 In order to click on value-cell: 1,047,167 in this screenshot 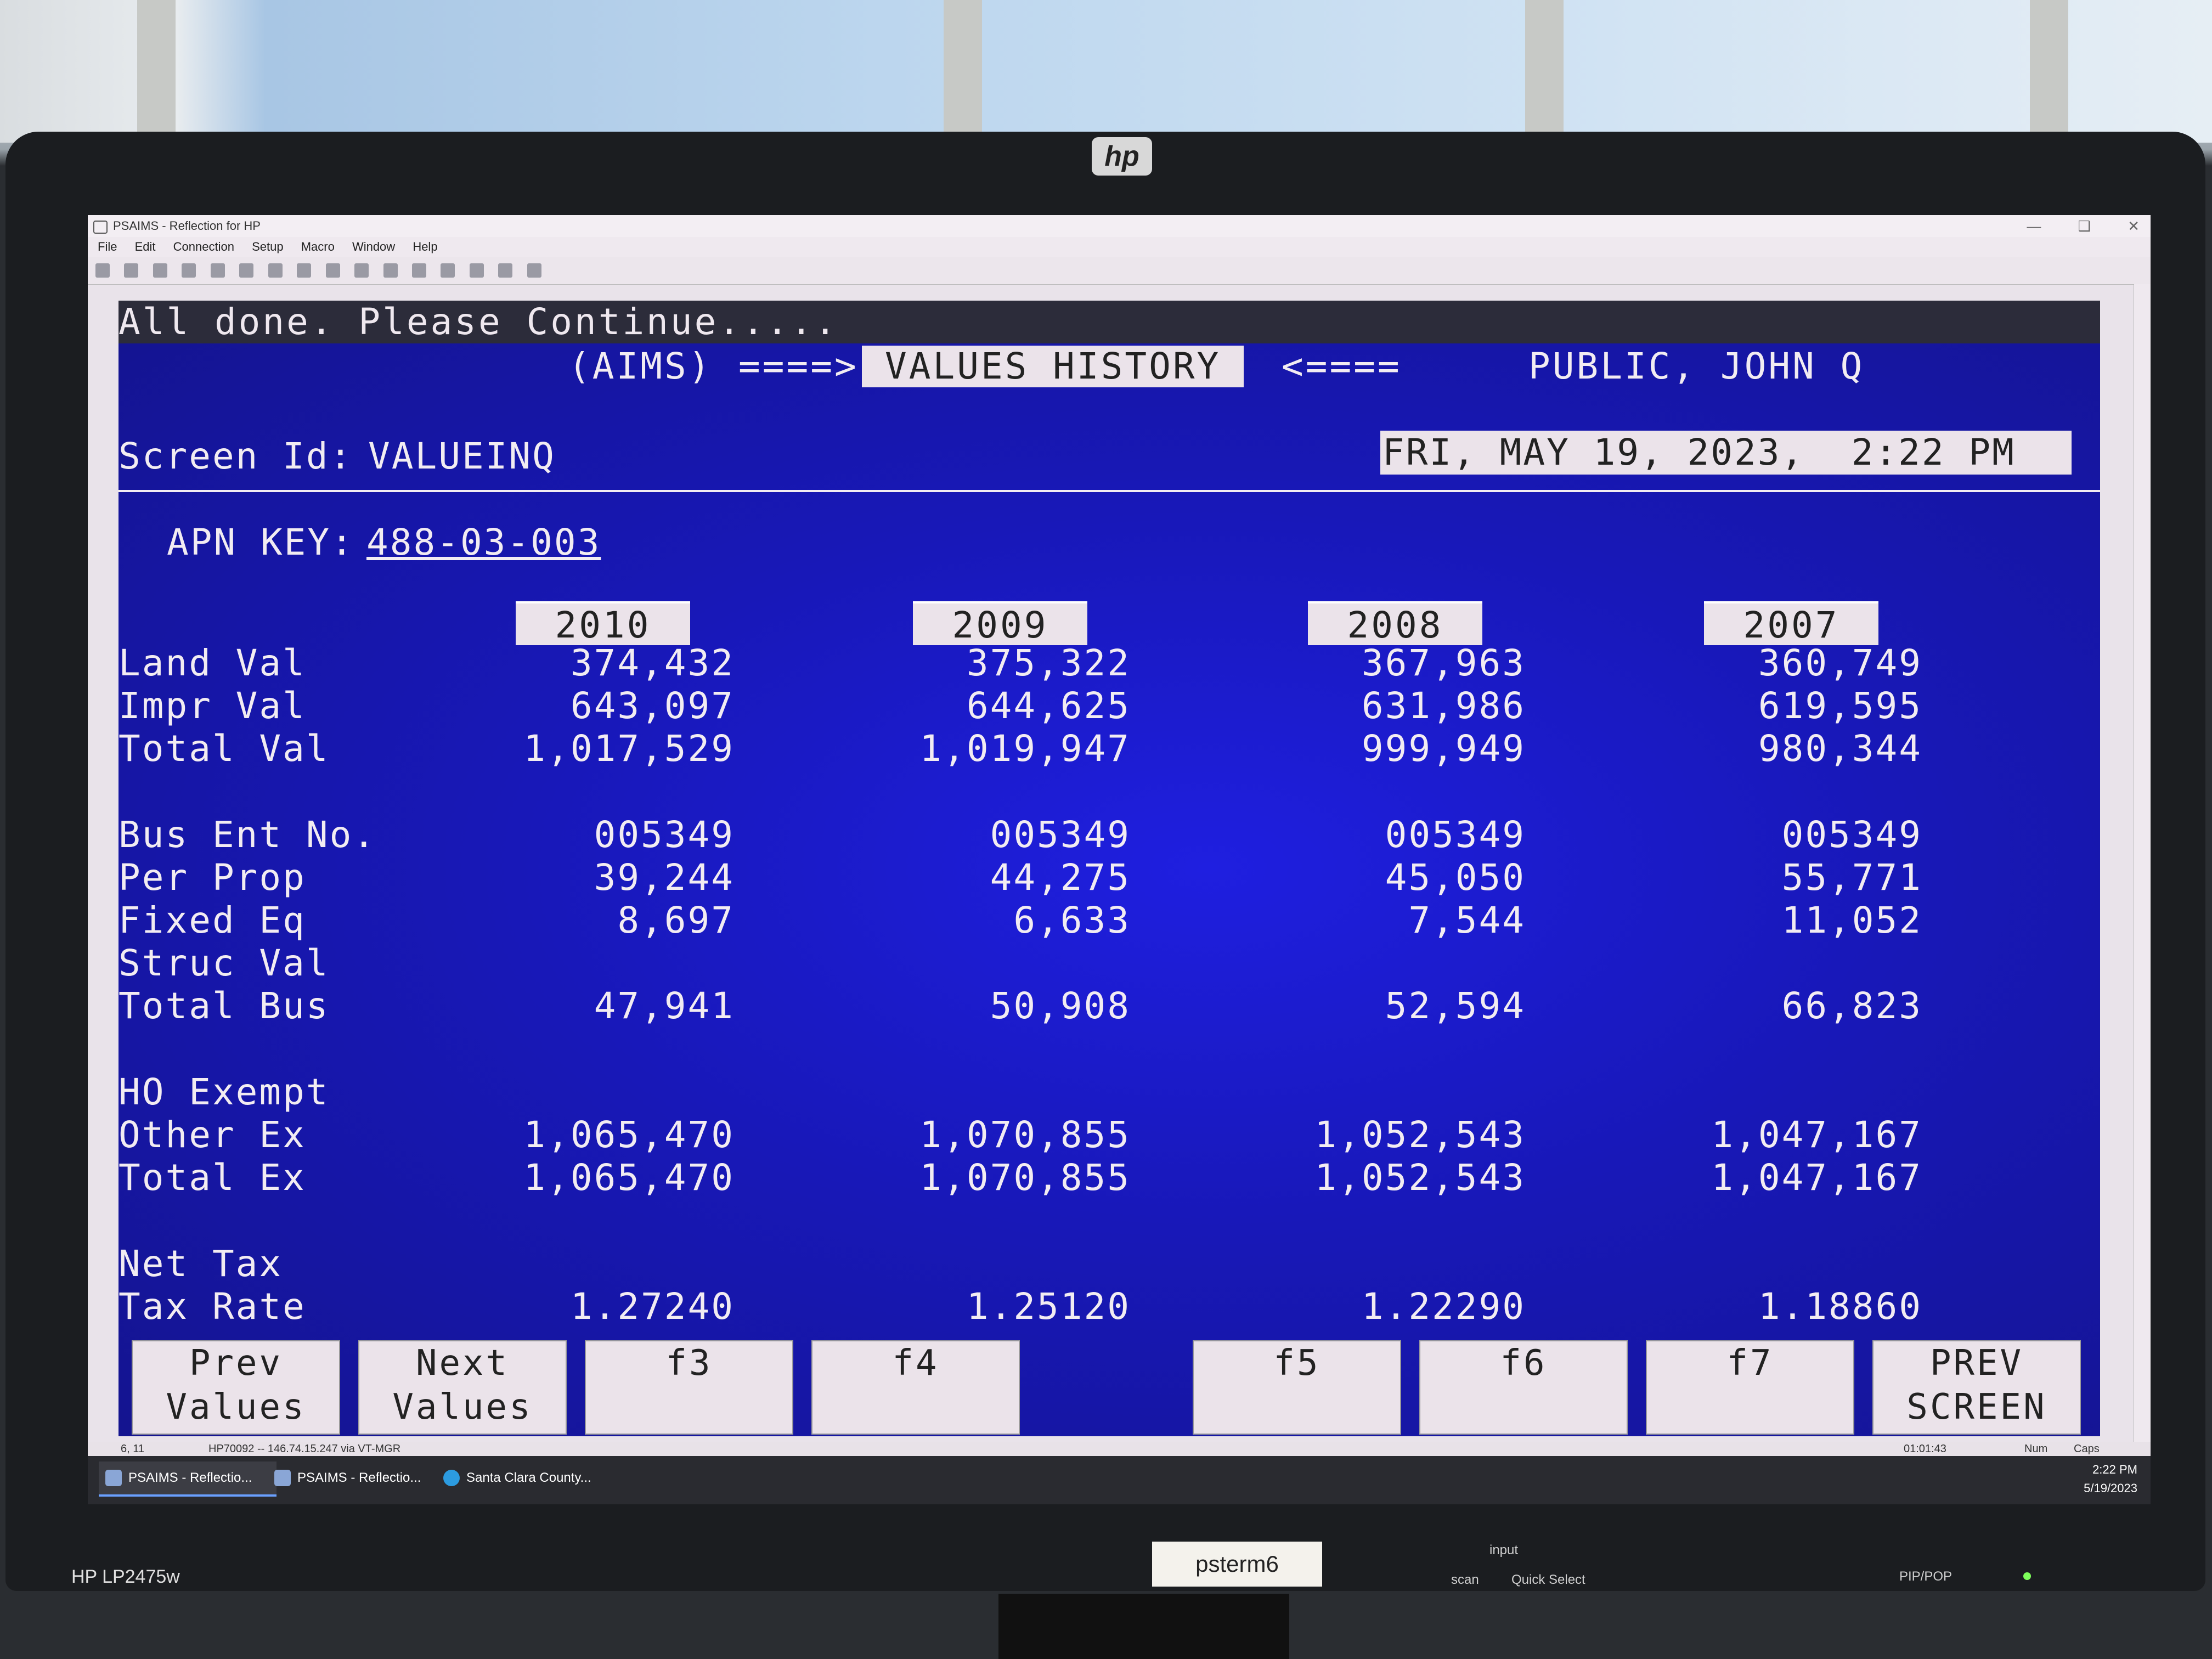, I will do `click(1816, 1135)`.